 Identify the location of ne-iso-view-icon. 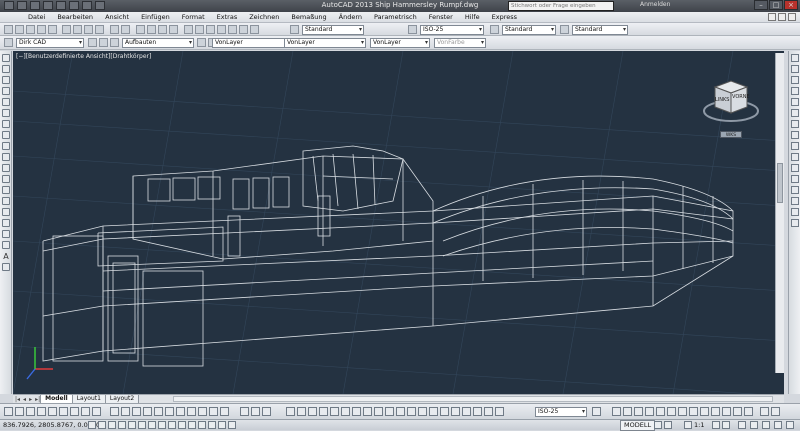
(213, 411).